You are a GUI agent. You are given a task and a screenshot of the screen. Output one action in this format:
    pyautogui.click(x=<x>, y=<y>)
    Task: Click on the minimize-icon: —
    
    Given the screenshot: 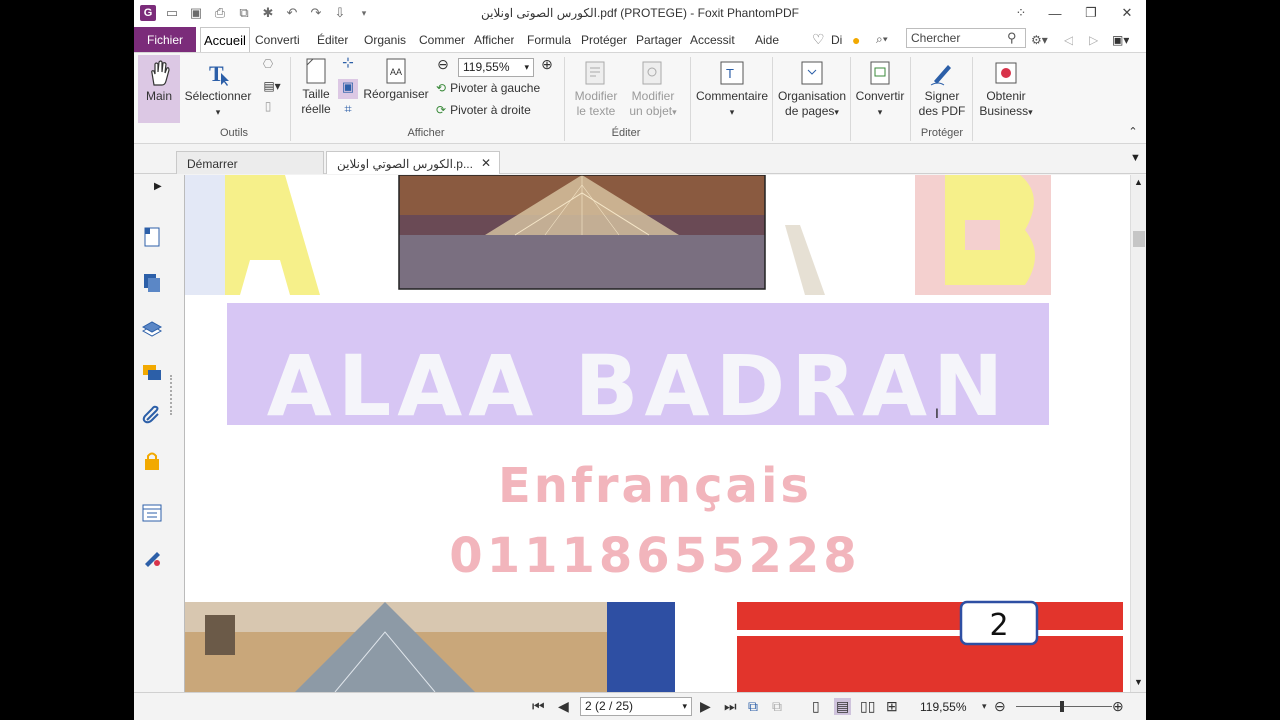 What is the action you would take?
    pyautogui.click(x=1055, y=13)
    